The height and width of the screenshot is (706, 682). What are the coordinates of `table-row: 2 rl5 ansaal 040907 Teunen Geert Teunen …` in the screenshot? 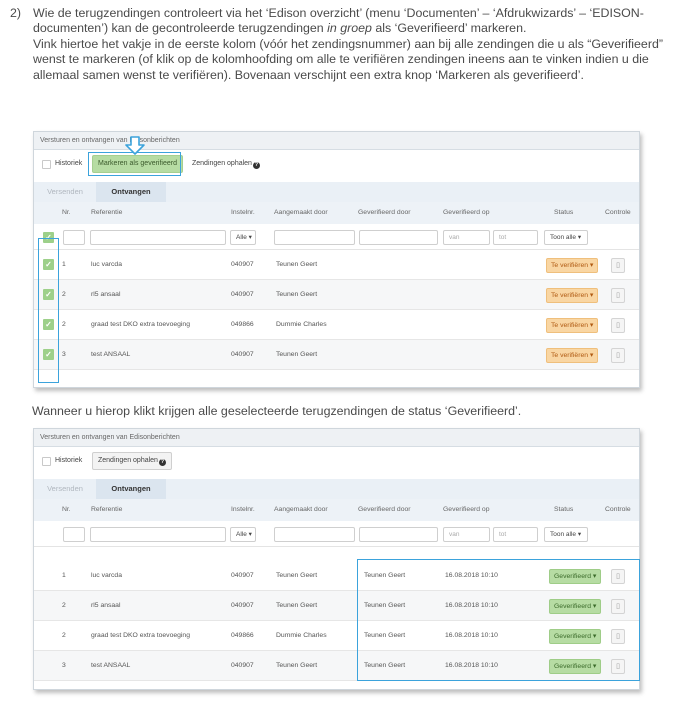 It's located at (336, 606).